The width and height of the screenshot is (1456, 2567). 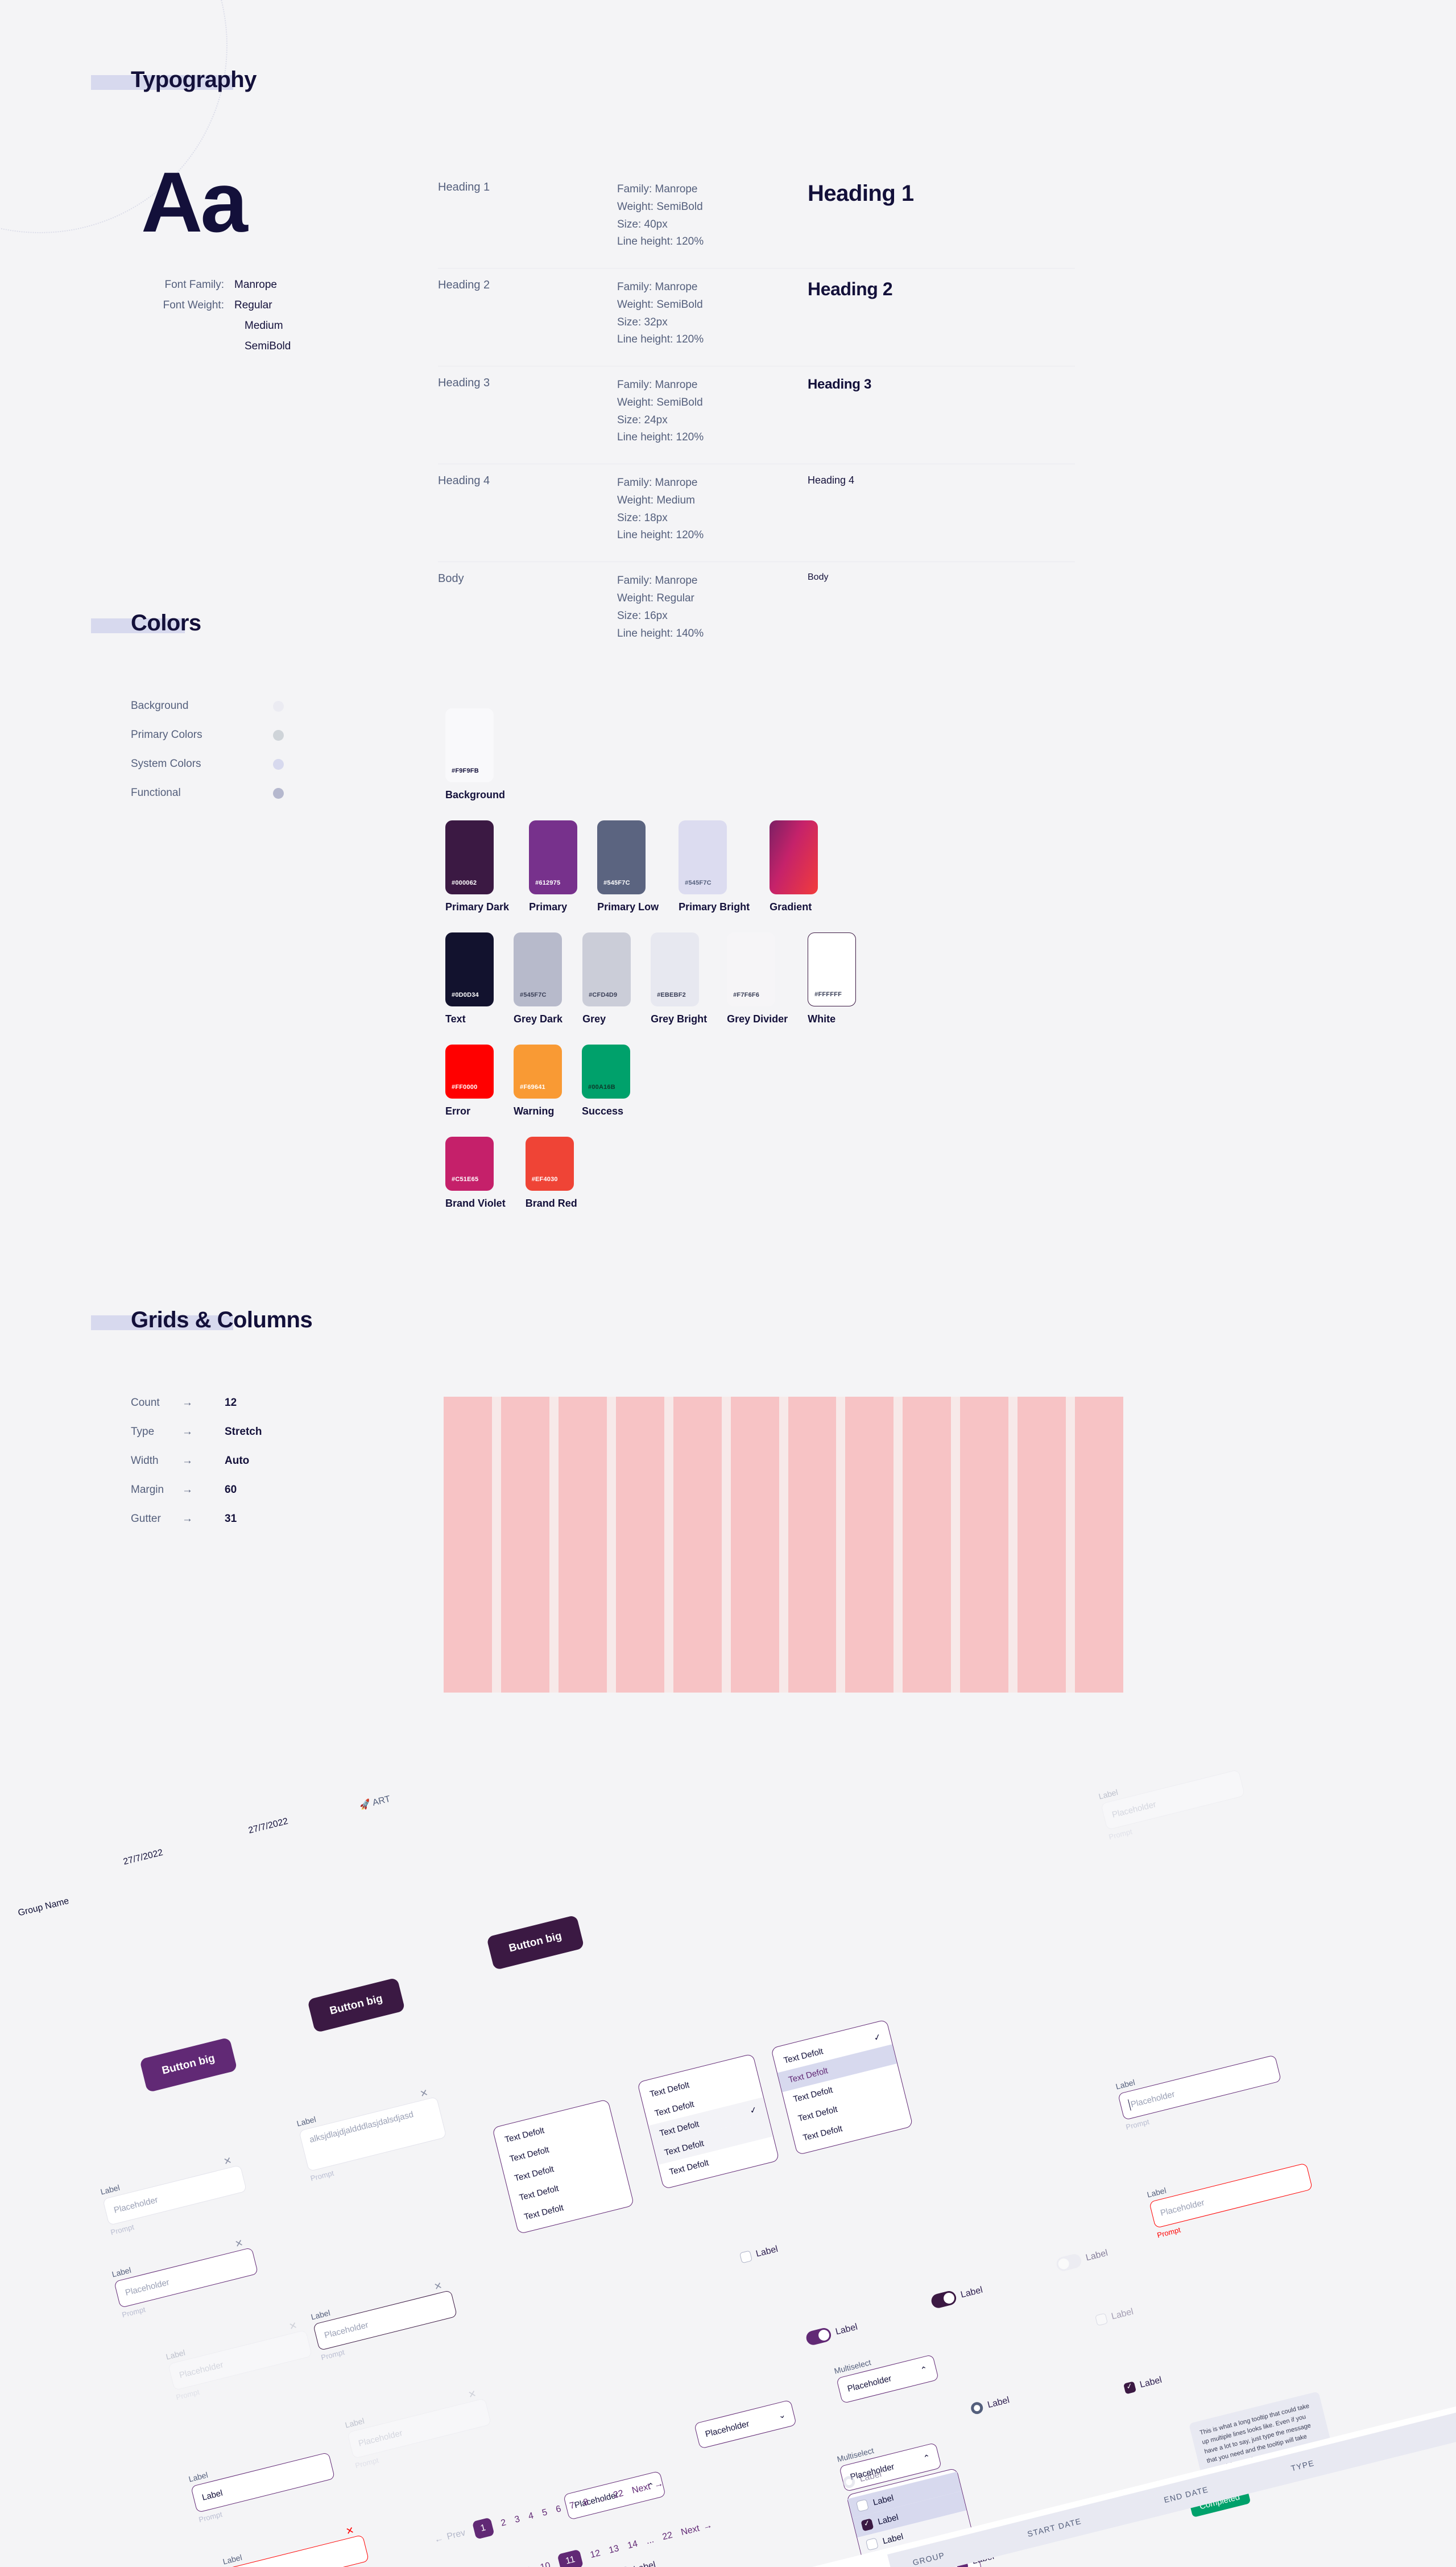 What do you see at coordinates (297, 2545) in the screenshot?
I see `input-field-error: Label ✕Placeholder Prompt` at bounding box center [297, 2545].